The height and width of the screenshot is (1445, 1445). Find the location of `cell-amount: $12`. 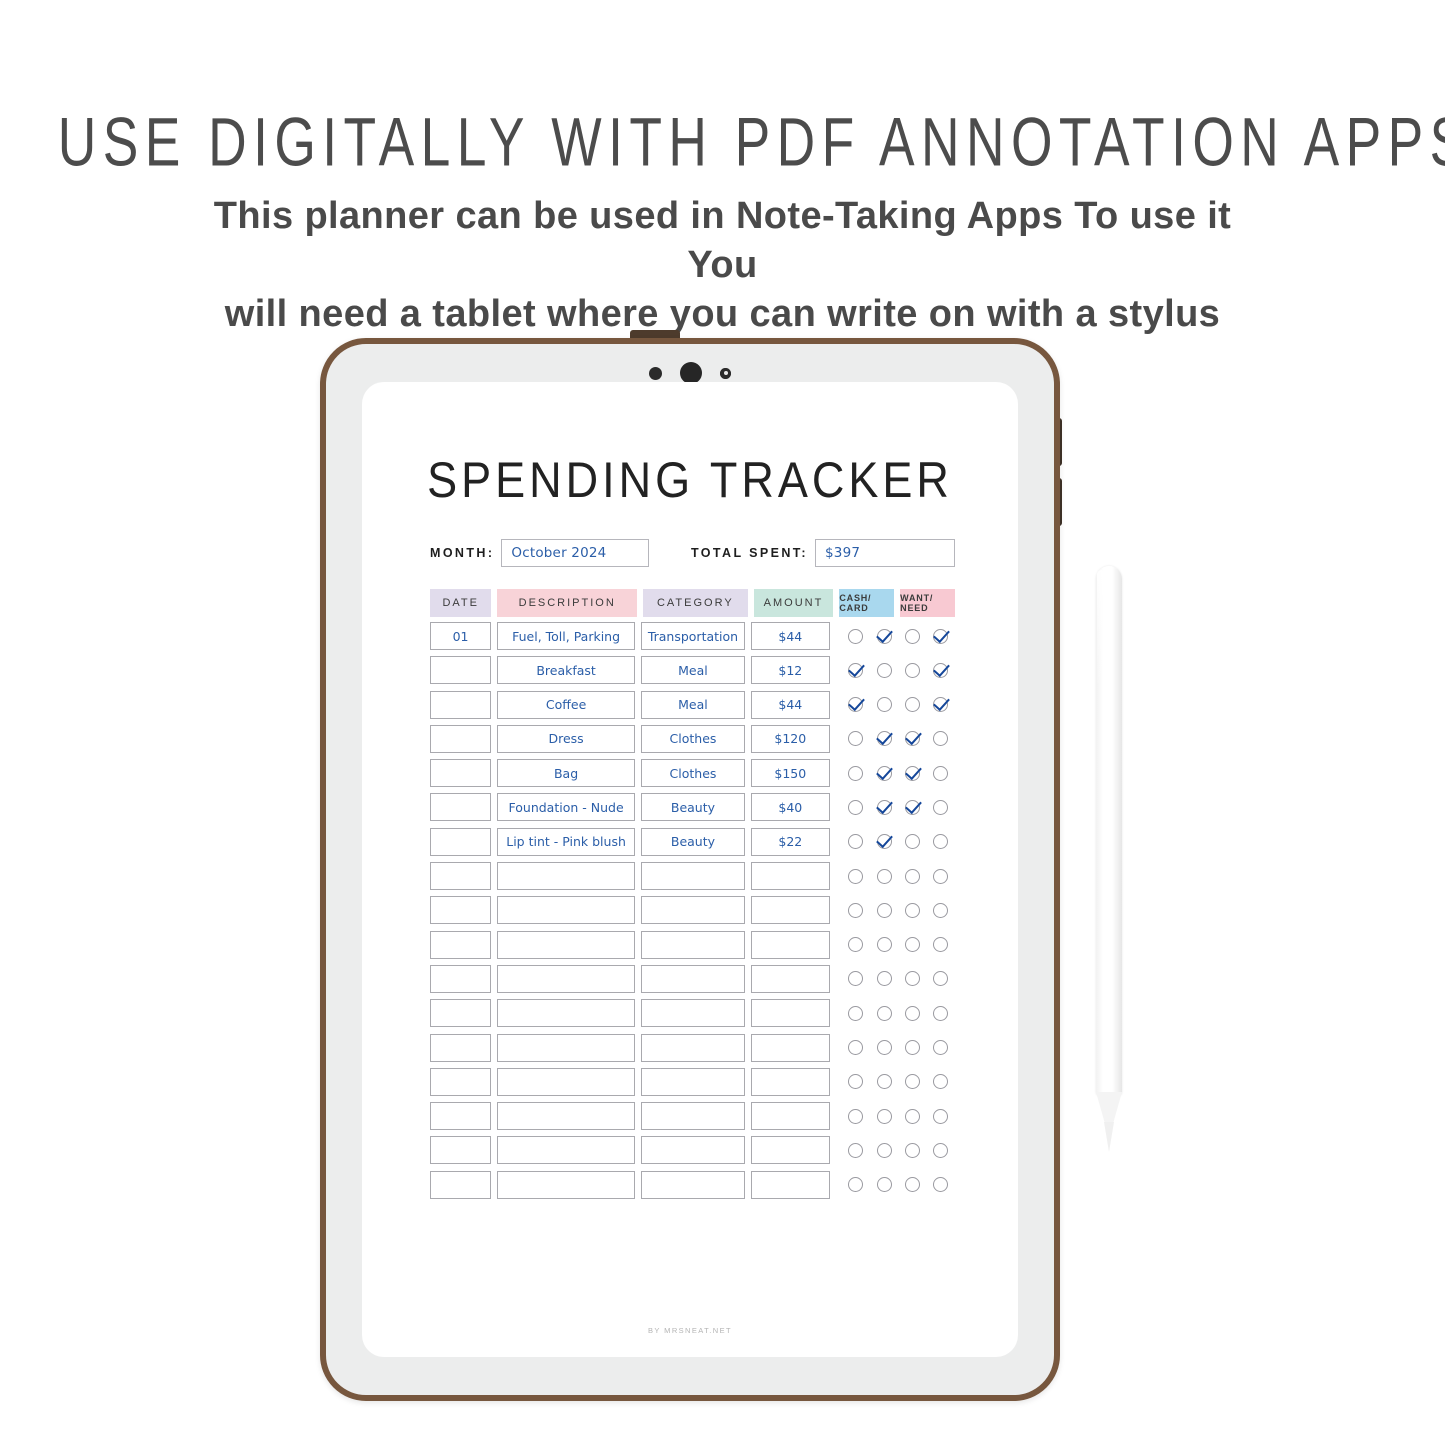

cell-amount: $12 is located at coordinates (790, 670).